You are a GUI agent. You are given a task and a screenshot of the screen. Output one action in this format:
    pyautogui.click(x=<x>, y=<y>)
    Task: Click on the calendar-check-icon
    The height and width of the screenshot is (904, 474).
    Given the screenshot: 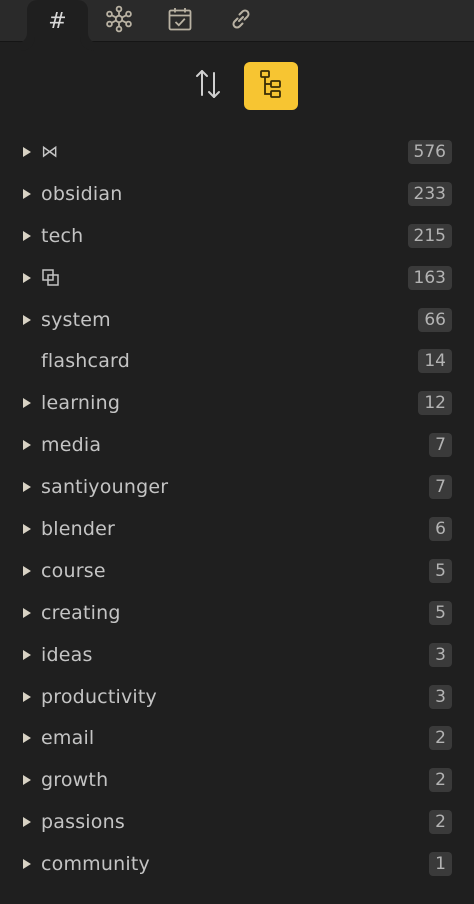 What is the action you would take?
    pyautogui.click(x=180, y=21)
    